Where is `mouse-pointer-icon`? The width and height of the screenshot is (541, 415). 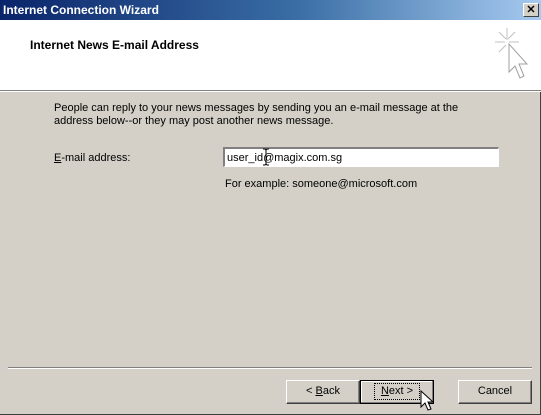
mouse-pointer-icon is located at coordinates (427, 400).